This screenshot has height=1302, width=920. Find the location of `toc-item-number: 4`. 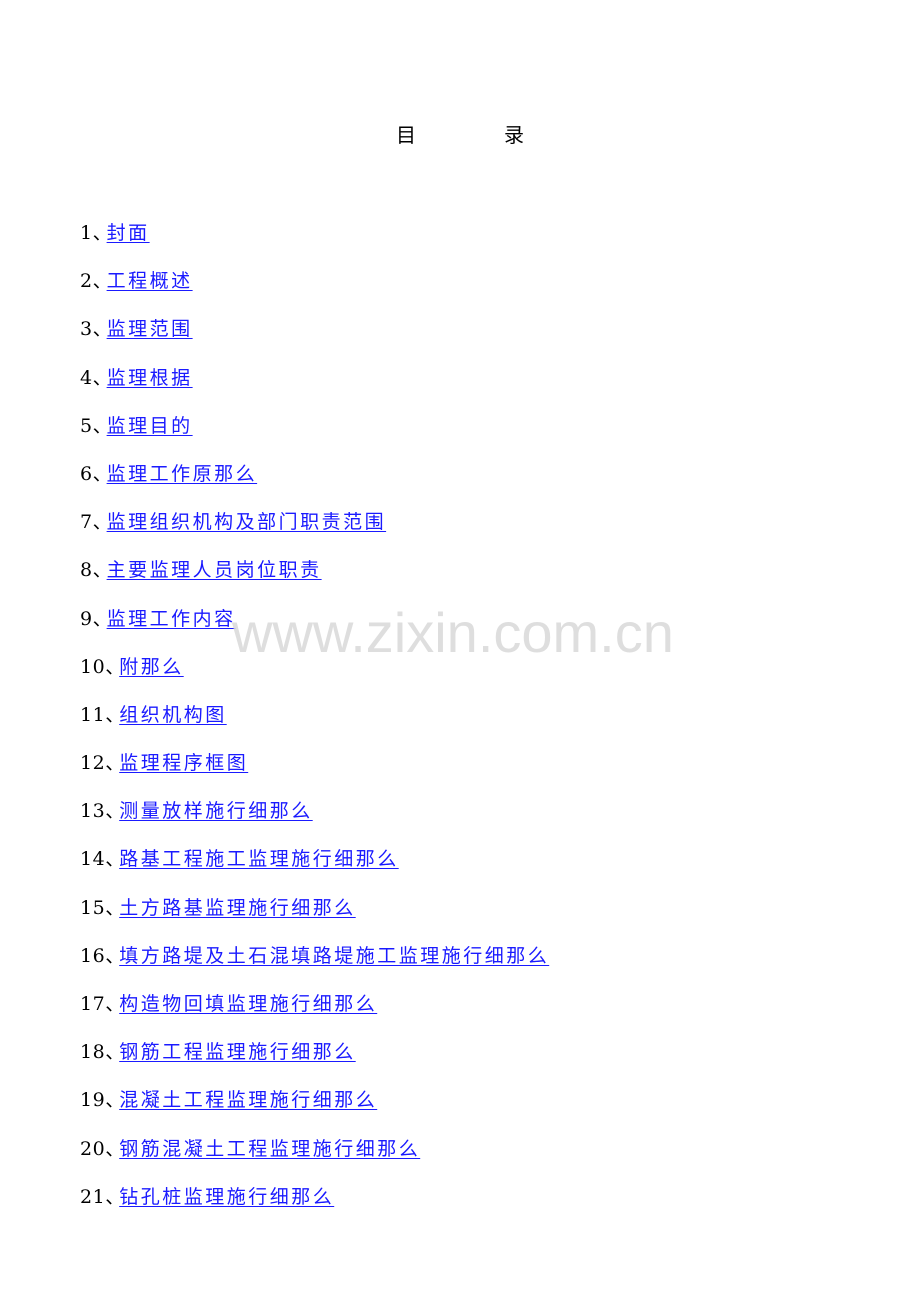

toc-item-number: 4 is located at coordinates (86, 377).